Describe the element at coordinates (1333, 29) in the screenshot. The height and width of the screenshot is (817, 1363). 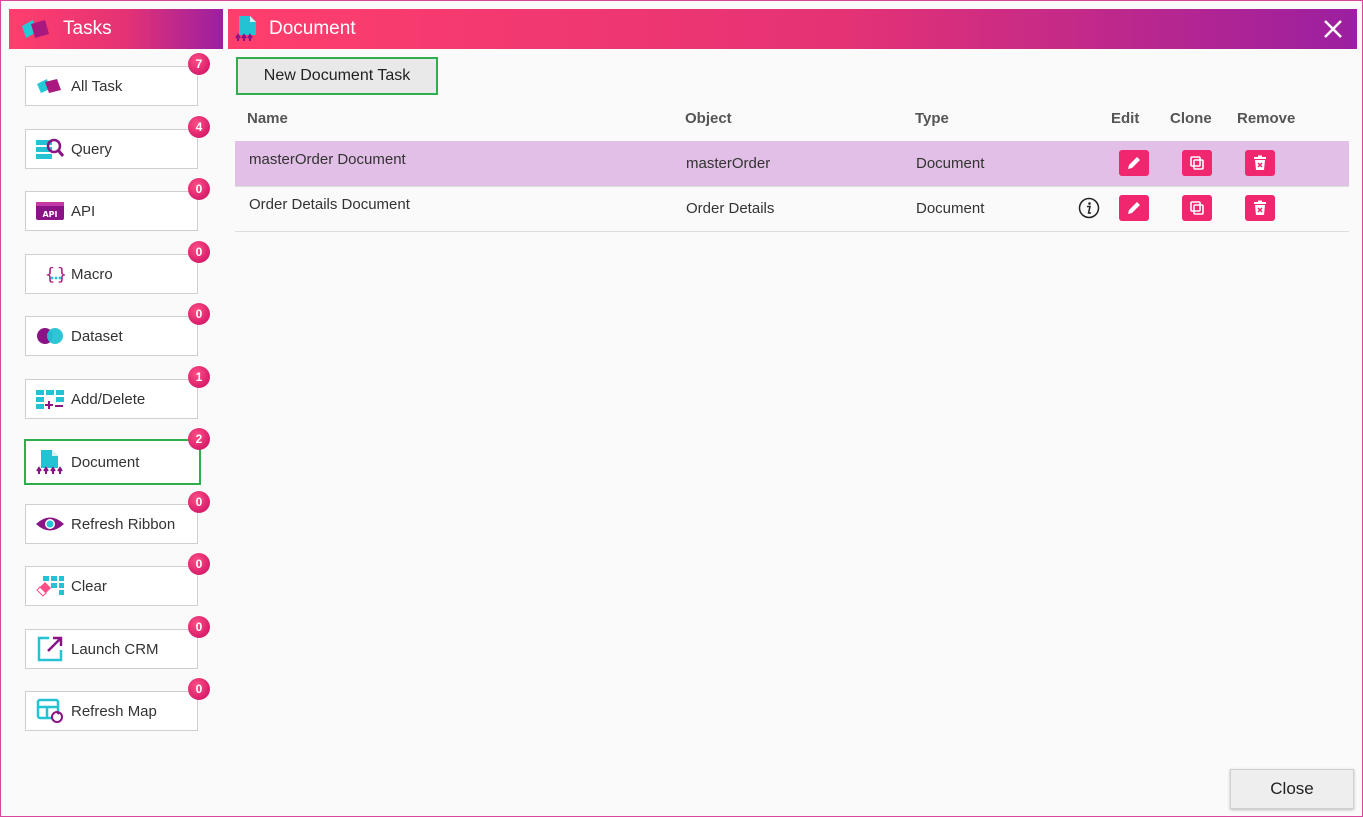
I see `close-icon` at that location.